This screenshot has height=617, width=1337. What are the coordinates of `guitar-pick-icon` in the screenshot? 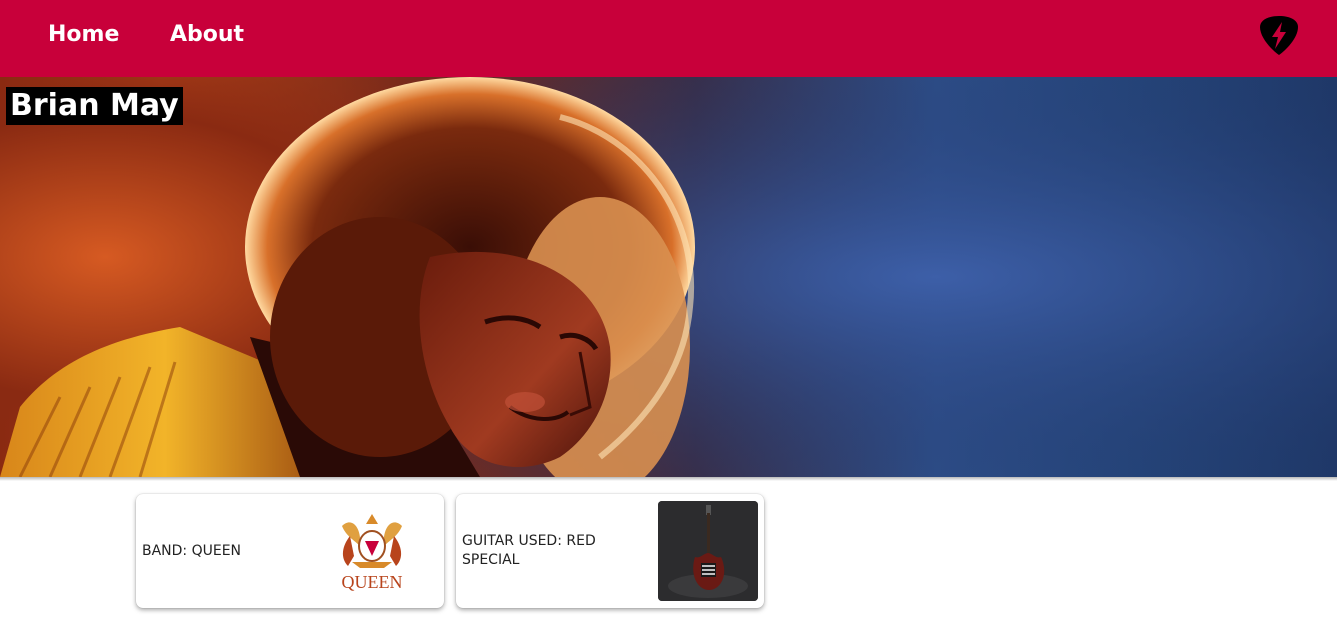 It's located at (1279, 35).